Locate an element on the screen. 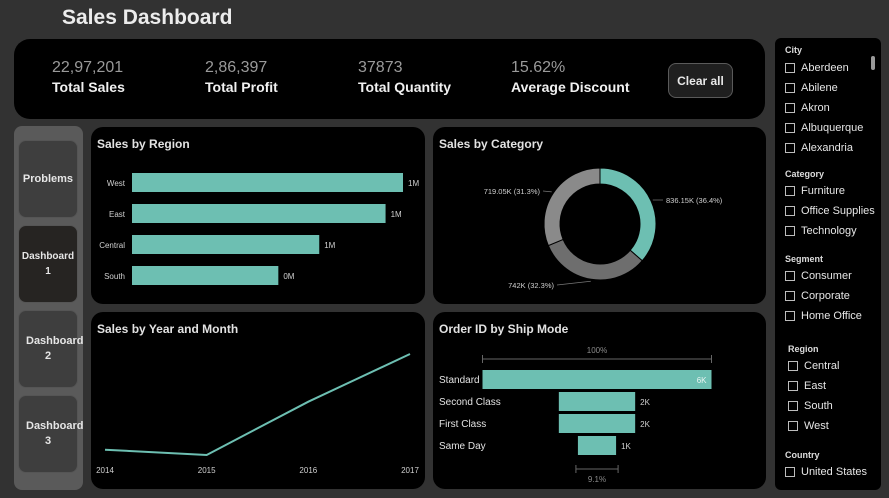 Image resolution: width=889 pixels, height=498 pixels. slicer-item-city: Aberdeen is located at coordinates (817, 68).